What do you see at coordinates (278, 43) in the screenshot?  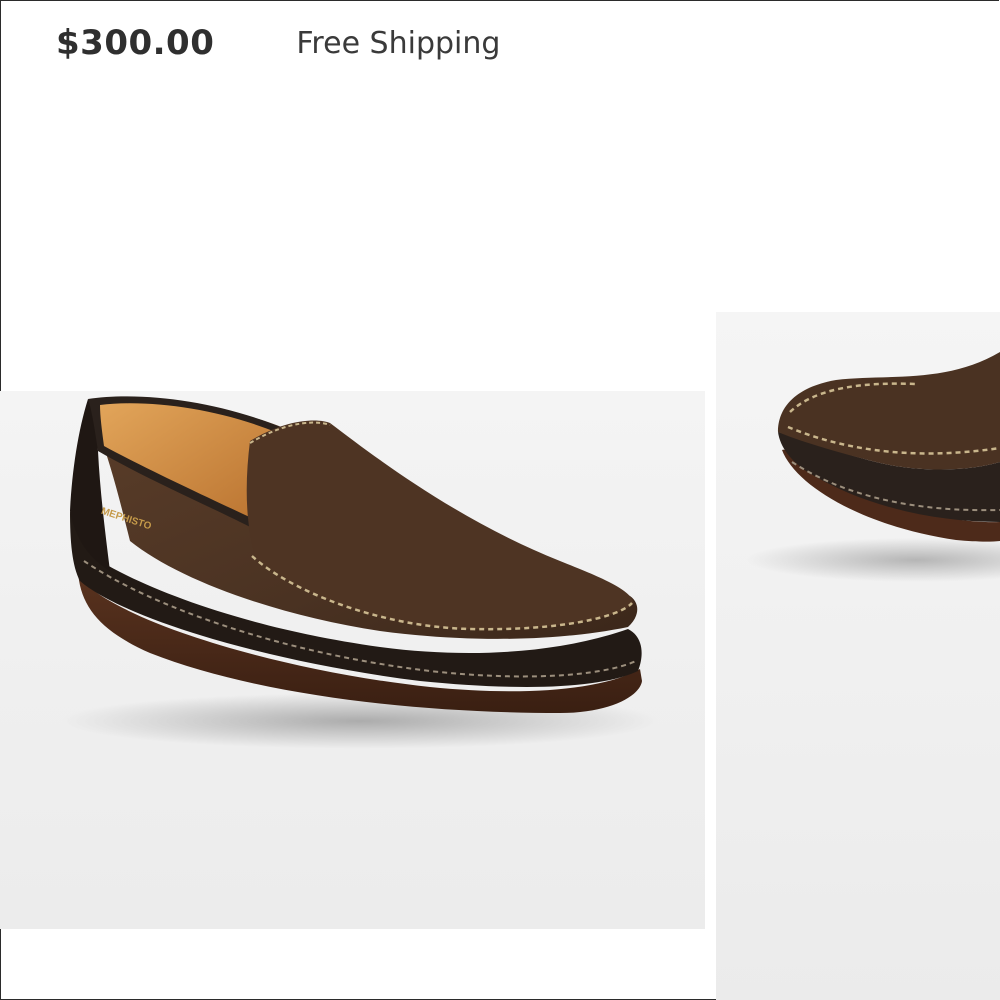 I see `listing-header: $300.00 Free Shipping` at bounding box center [278, 43].